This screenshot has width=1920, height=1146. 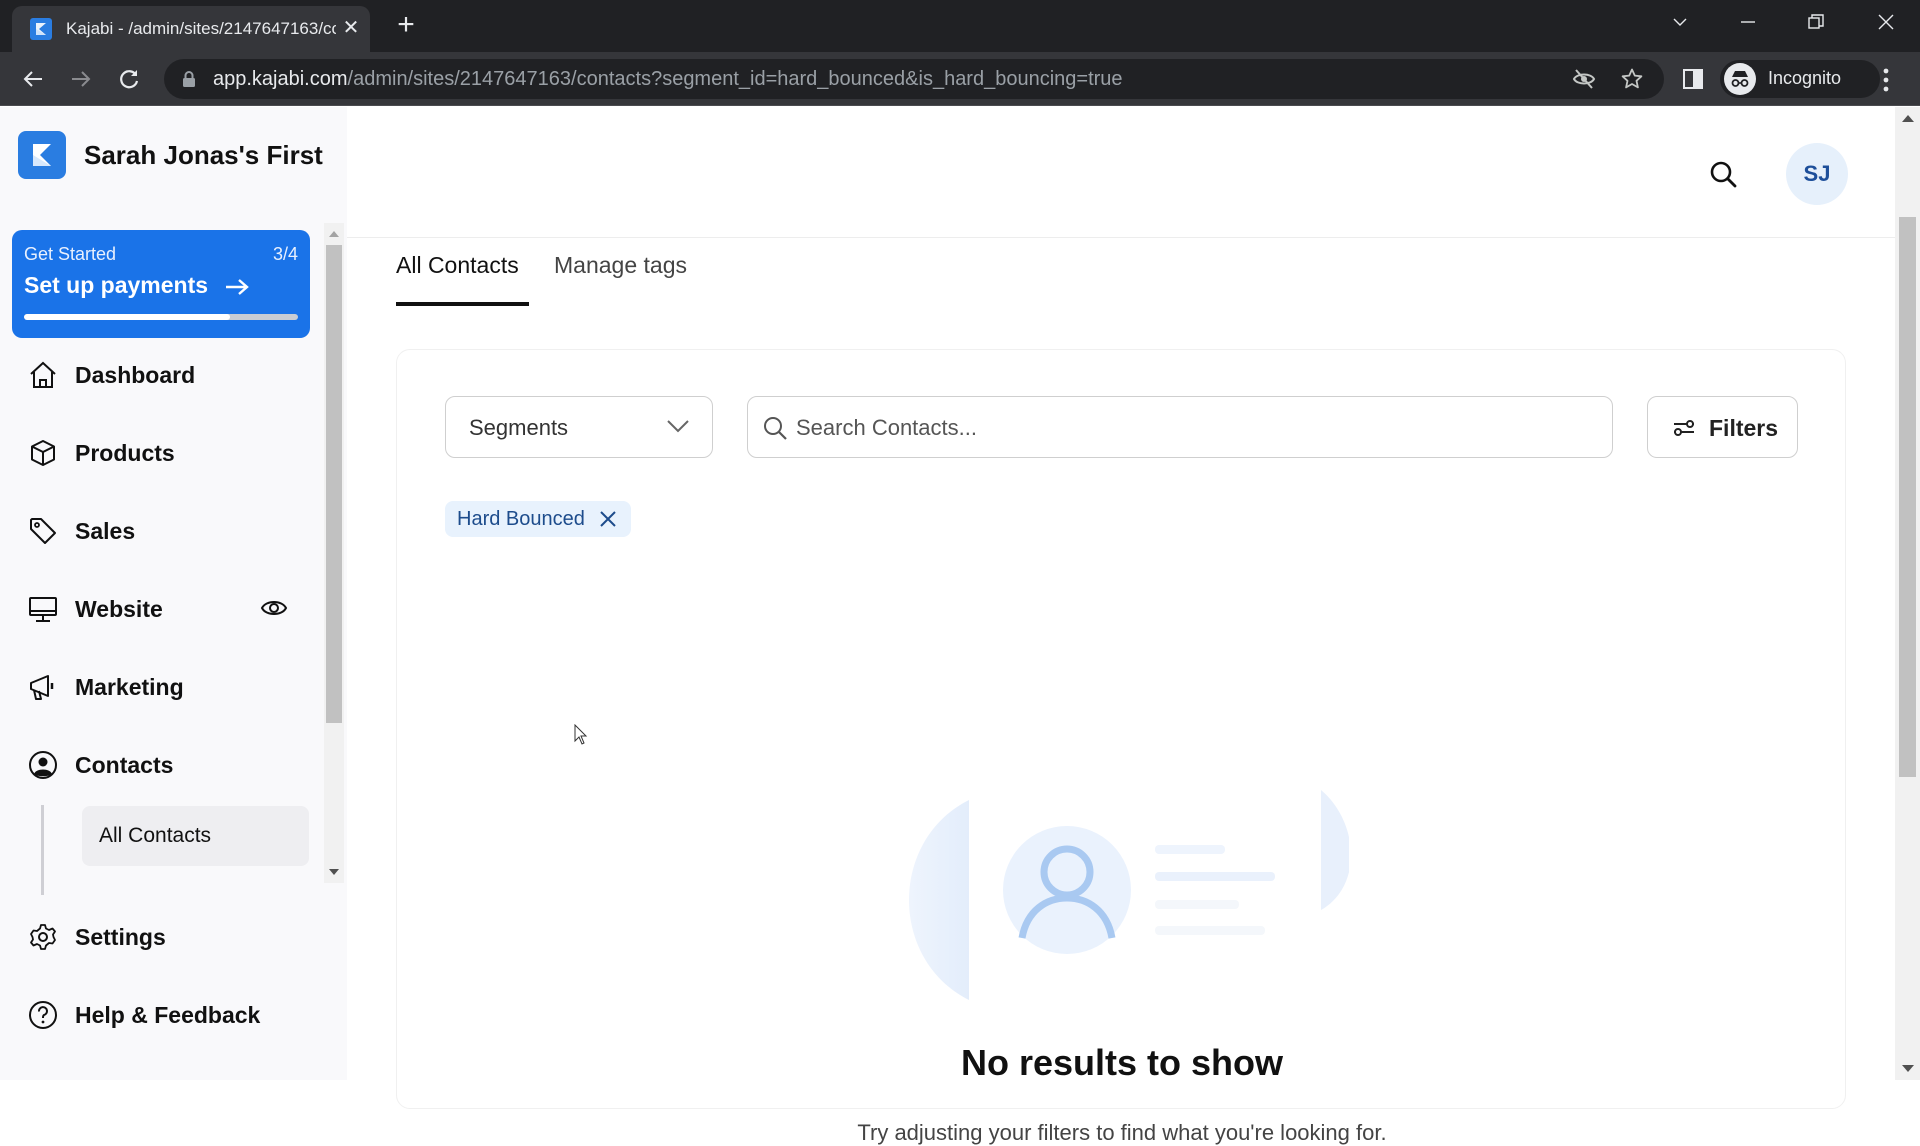 I want to click on sidebar-item-dashboard: Dashboard, so click(x=173, y=374).